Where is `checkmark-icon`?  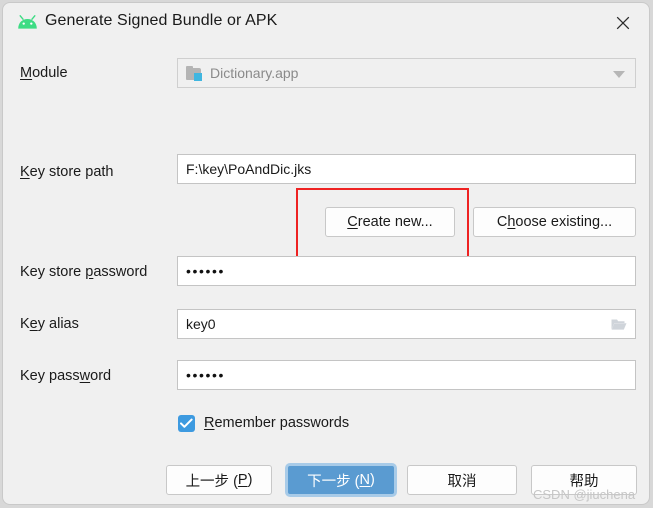
checkmark-icon is located at coordinates (186, 423).